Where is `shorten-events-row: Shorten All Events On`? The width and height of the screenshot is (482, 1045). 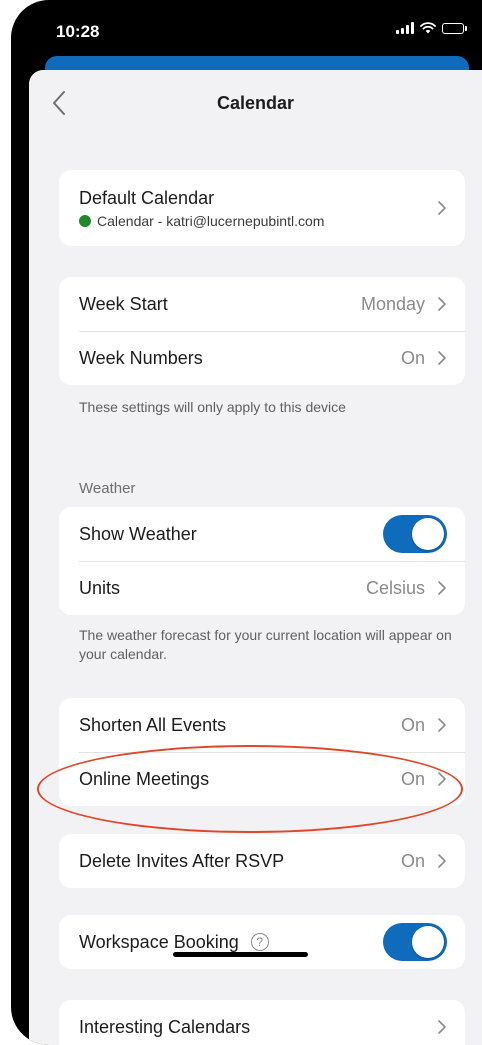 shorten-events-row: Shorten All Events On is located at coordinates (262, 725).